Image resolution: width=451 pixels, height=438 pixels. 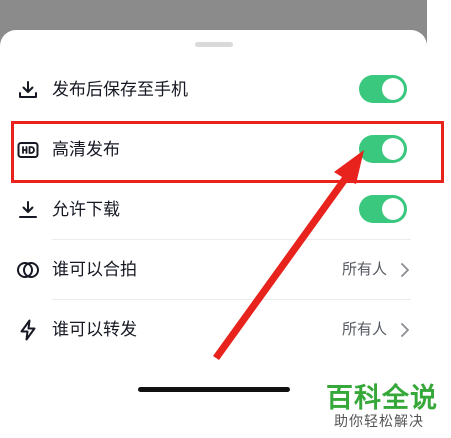 What do you see at coordinates (382, 398) in the screenshot?
I see `watermark-title: 百科全说` at bounding box center [382, 398].